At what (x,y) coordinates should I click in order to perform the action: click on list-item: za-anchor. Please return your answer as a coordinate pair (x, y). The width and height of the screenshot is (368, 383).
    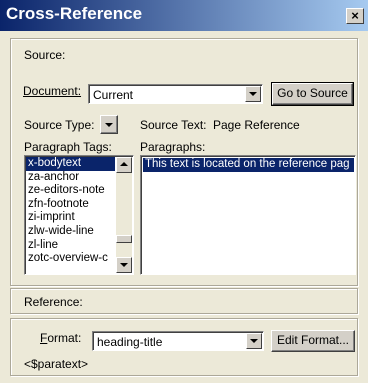
    Looking at the image, I should click on (70, 178).